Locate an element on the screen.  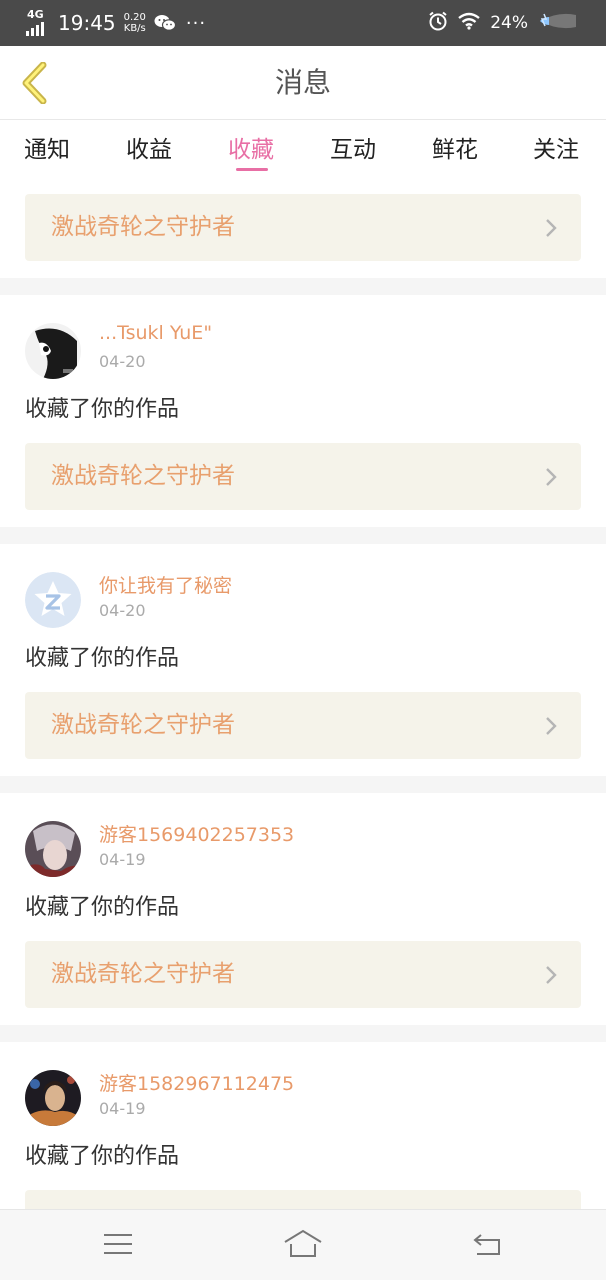
user-name: ...Tsukl YuE" is located at coordinates (155, 333).